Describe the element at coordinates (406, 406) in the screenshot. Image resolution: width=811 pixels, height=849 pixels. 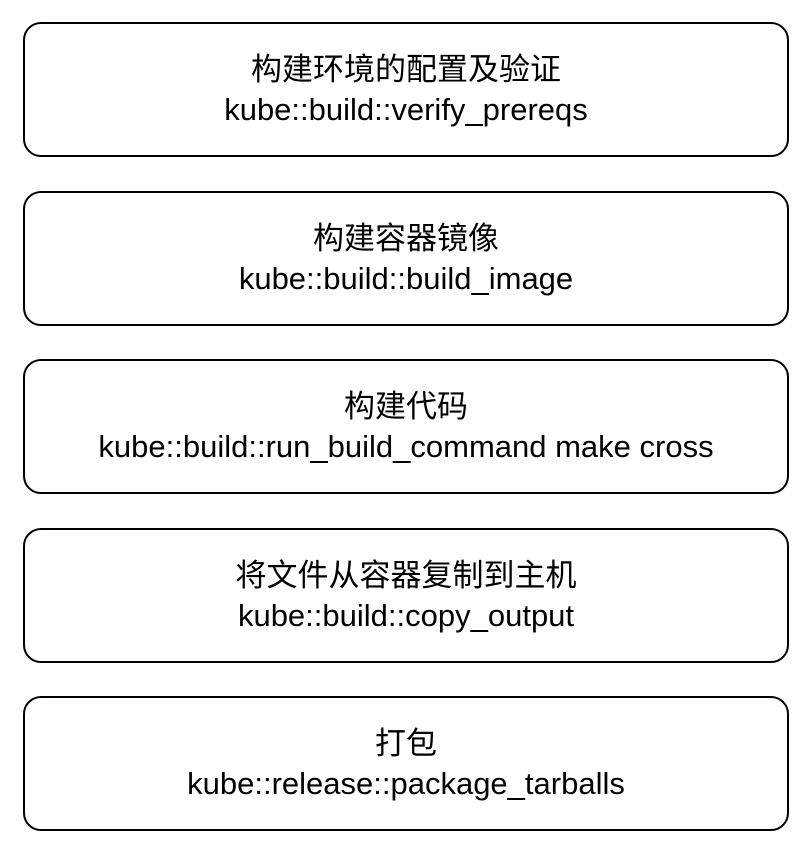
I see `step-title: 构建代码` at that location.